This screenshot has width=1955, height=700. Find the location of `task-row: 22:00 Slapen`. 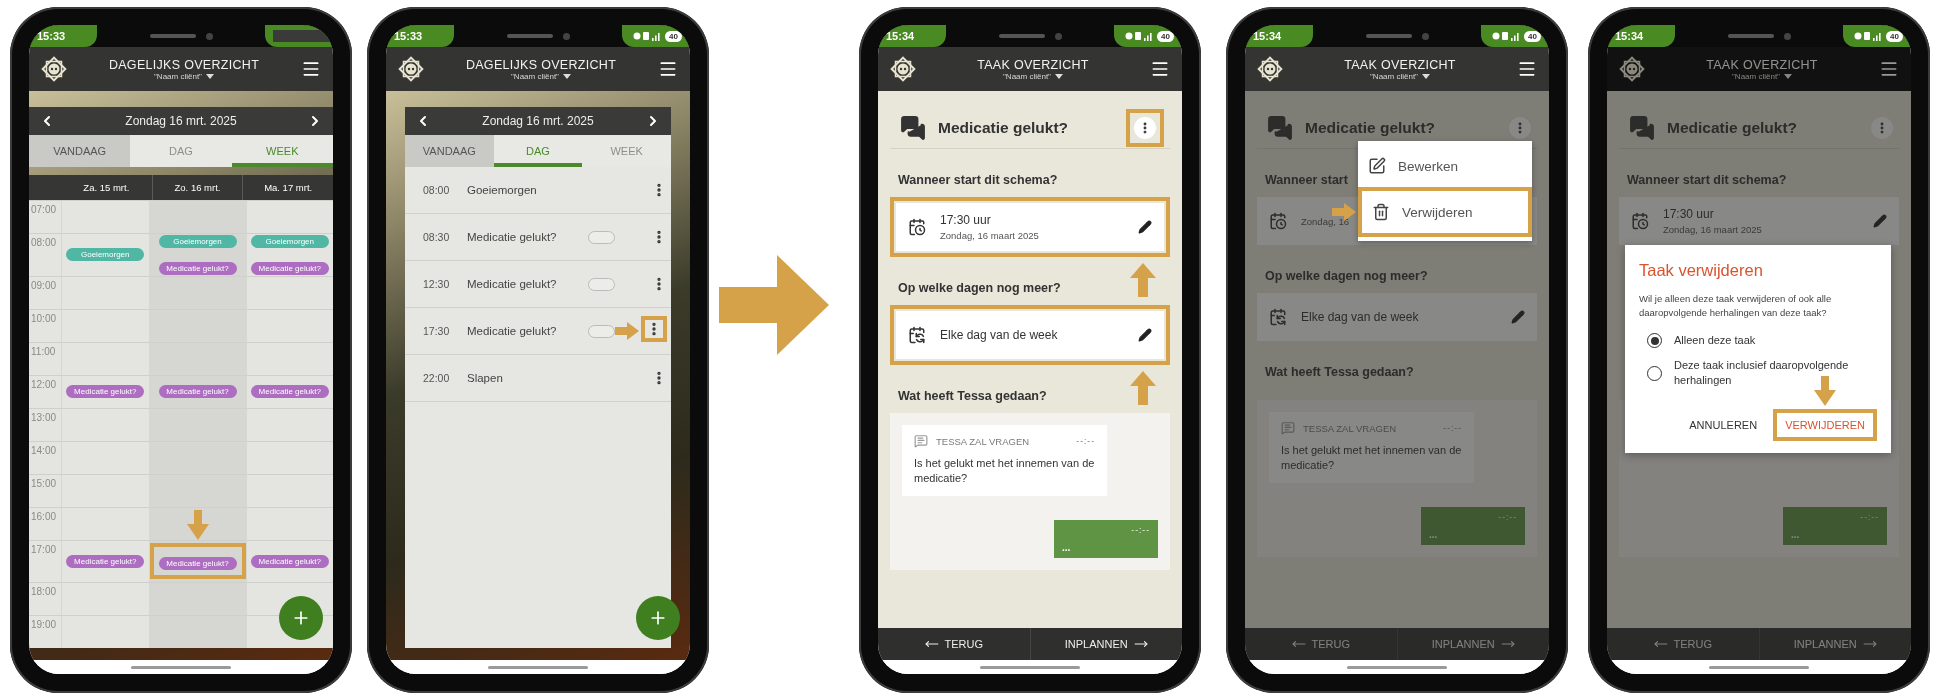

task-row: 22:00 Slapen is located at coordinates (538, 378).